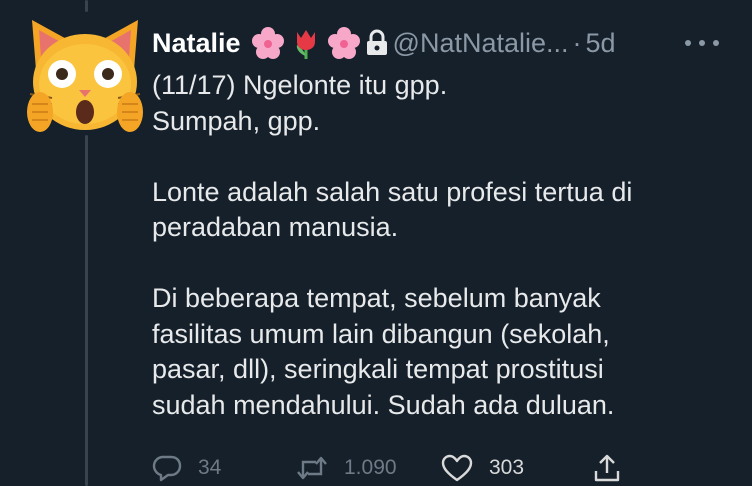 The height and width of the screenshot is (486, 752). Describe the element at coordinates (210, 467) in the screenshot. I see `reply-count: 34` at that location.